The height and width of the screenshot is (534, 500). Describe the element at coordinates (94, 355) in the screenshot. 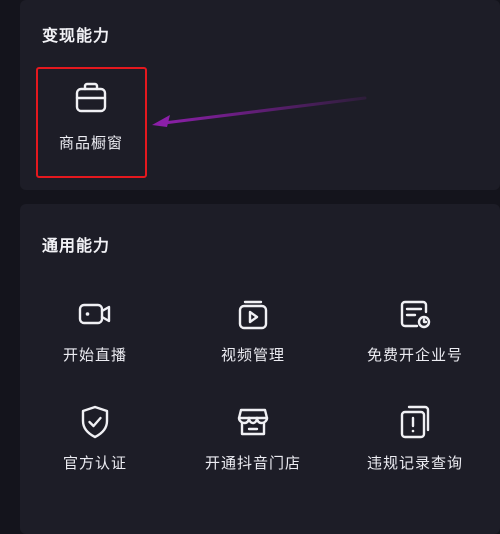

I see `start-live-label: 开始直播` at that location.